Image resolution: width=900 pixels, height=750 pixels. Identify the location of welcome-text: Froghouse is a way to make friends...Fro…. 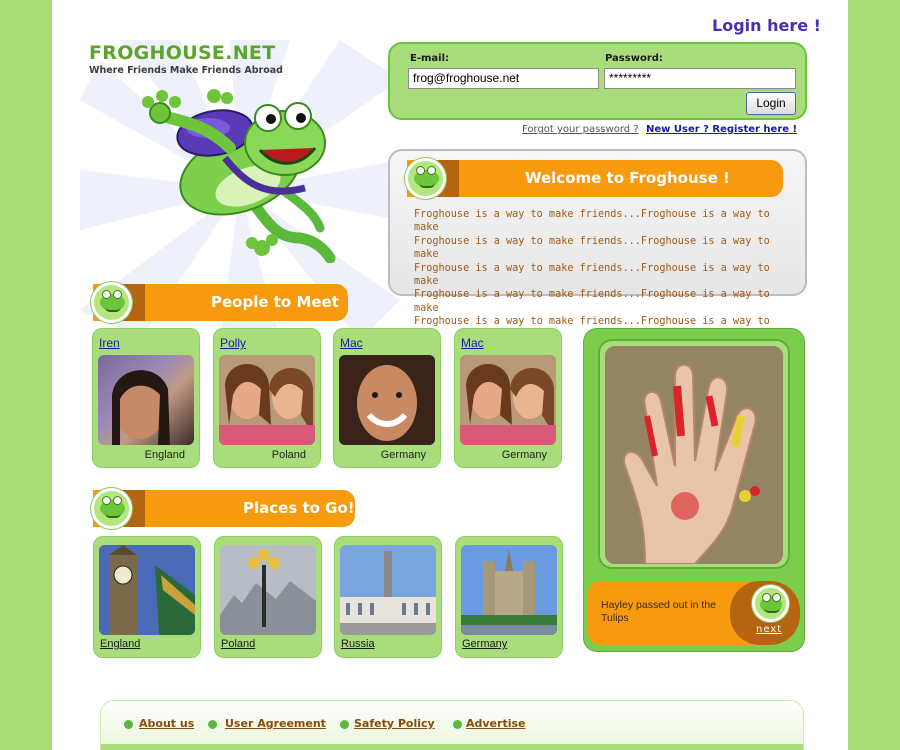
(604, 275).